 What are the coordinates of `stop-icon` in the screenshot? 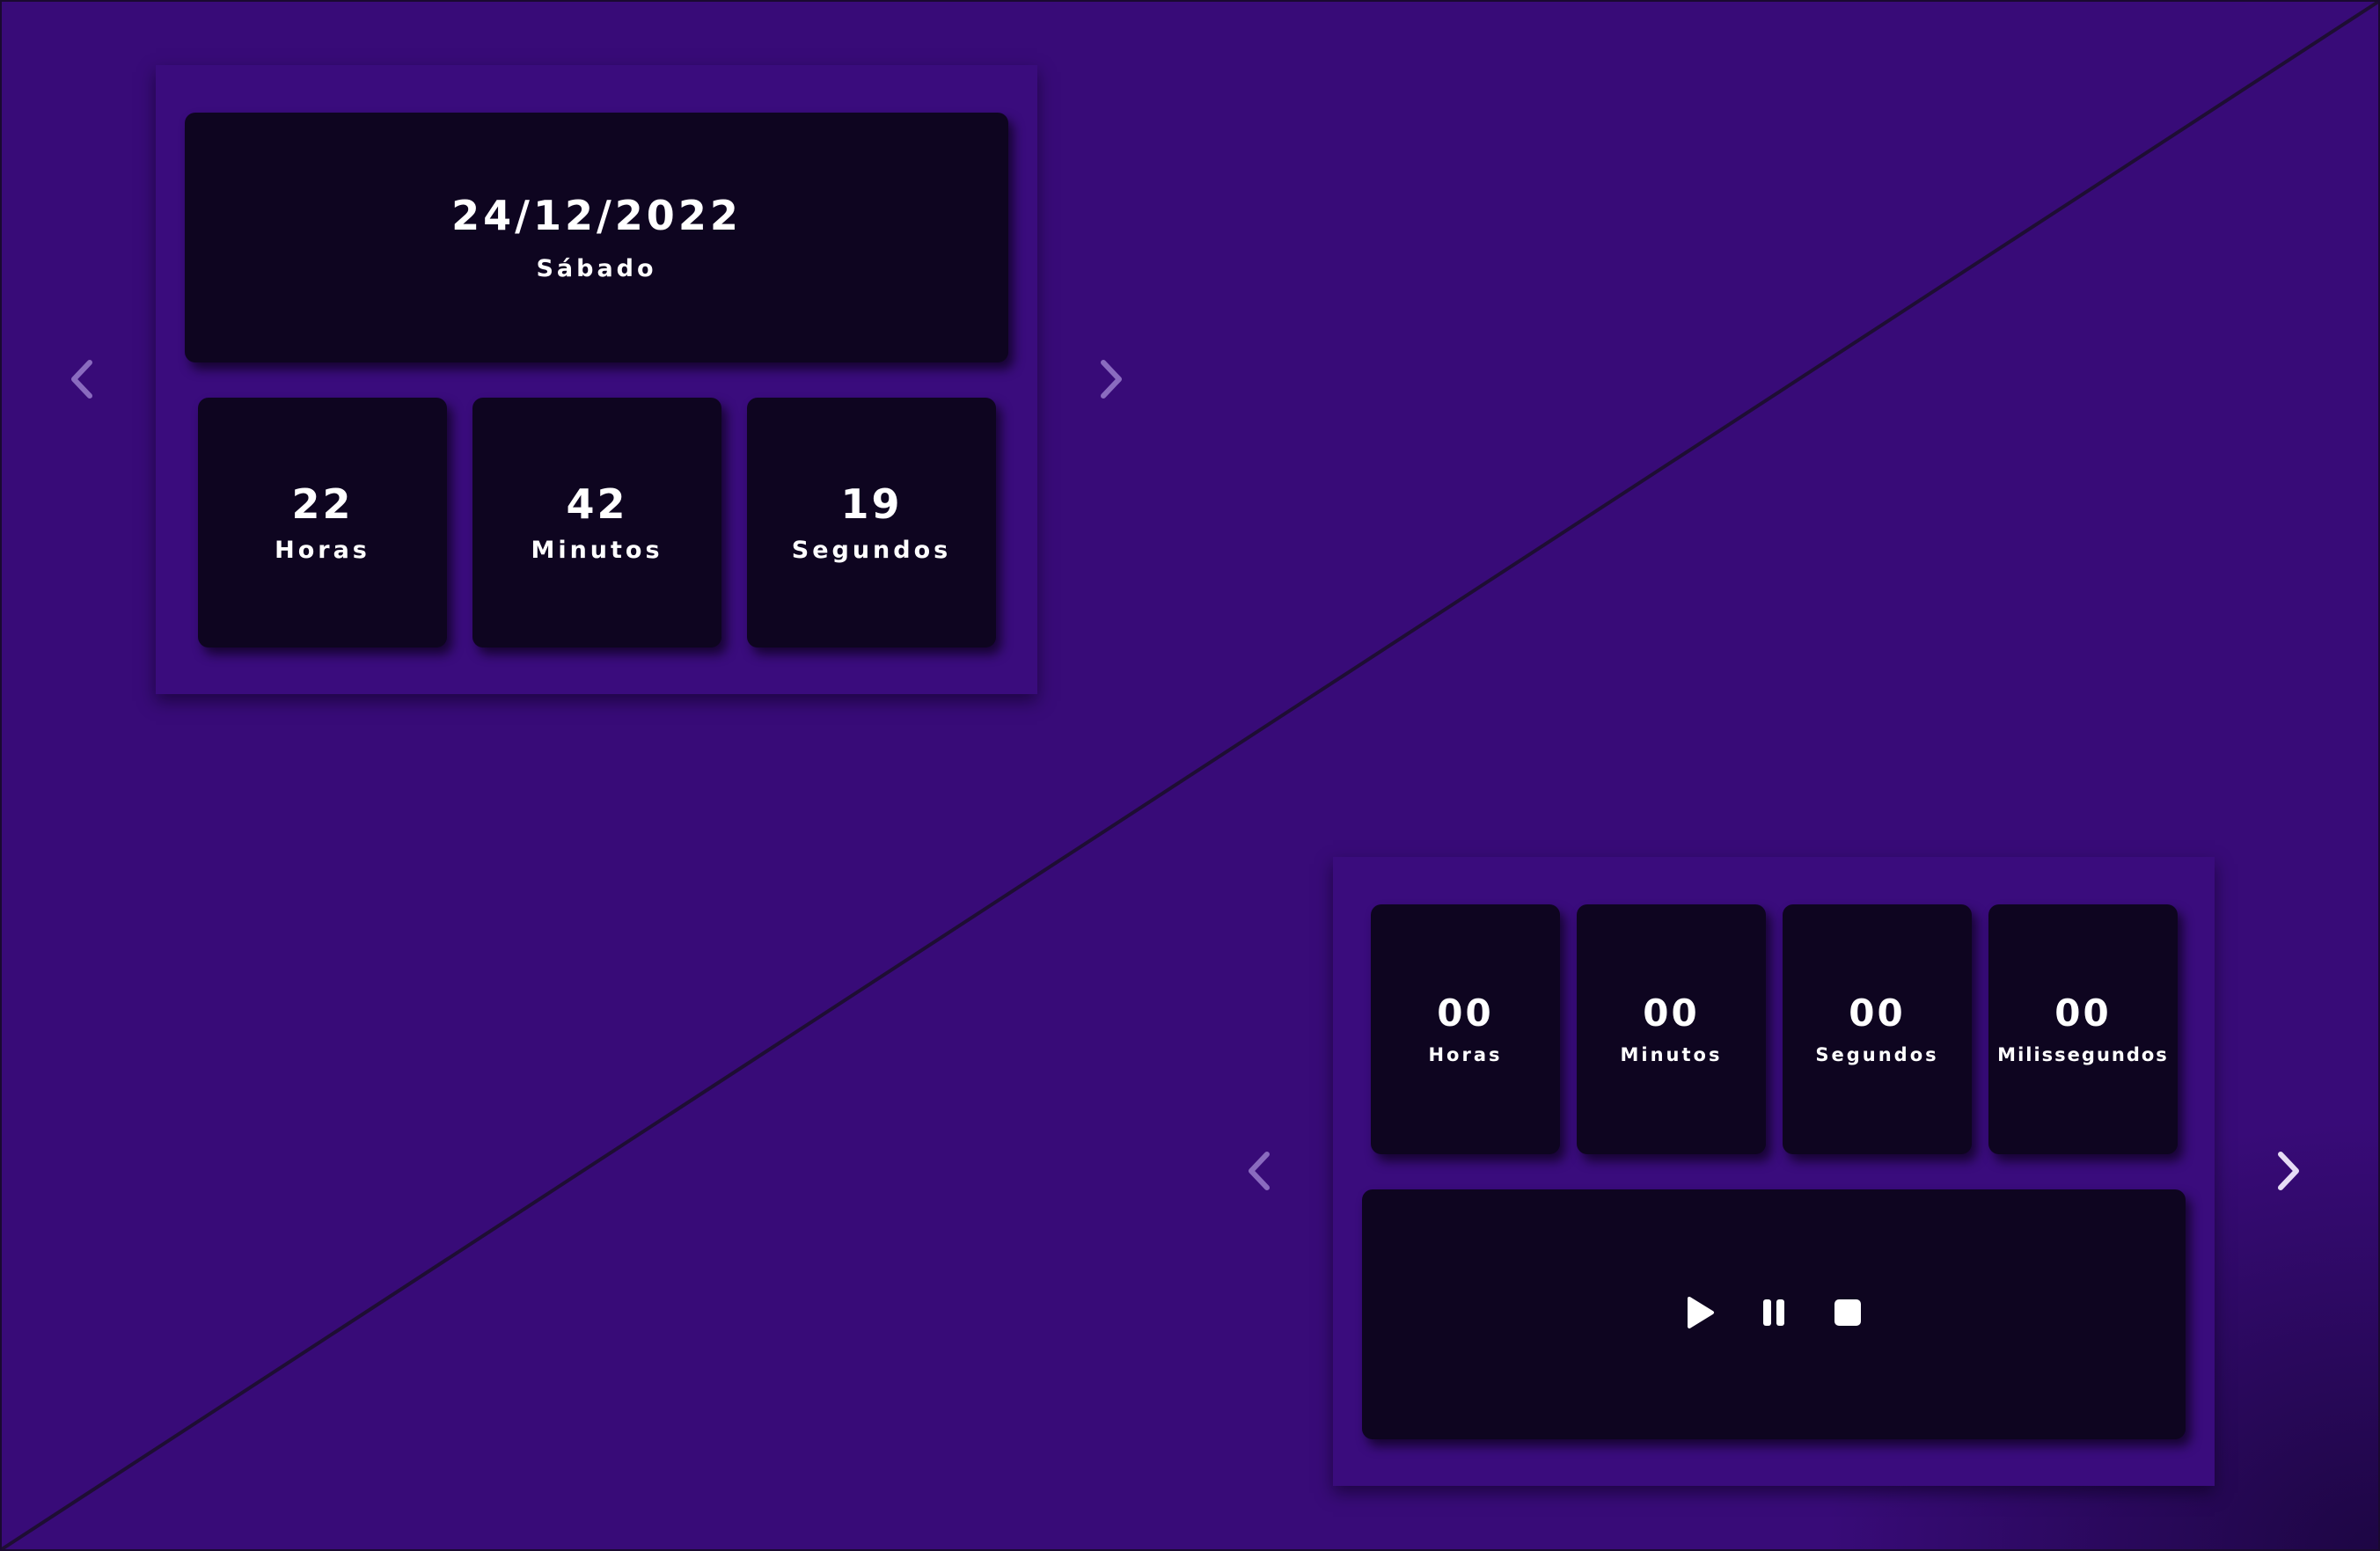 It's located at (1848, 1314).